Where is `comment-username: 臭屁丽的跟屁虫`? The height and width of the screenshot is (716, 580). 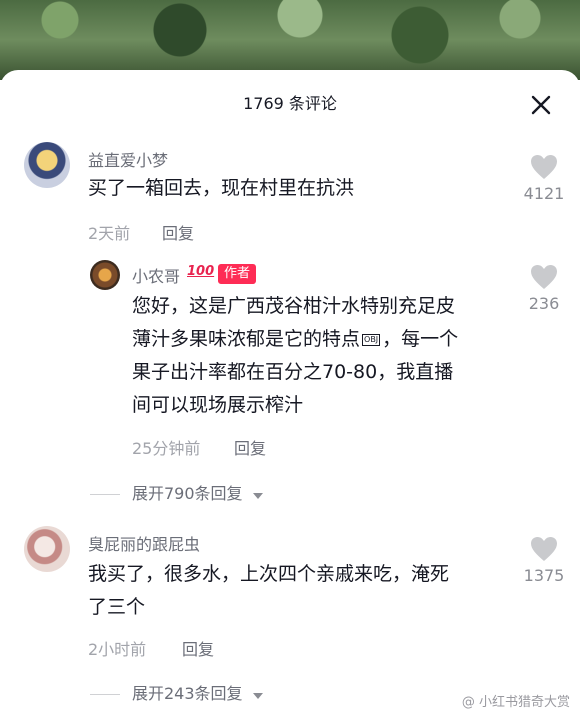
comment-username: 臭屁丽的跟屁虫 is located at coordinates (144, 543).